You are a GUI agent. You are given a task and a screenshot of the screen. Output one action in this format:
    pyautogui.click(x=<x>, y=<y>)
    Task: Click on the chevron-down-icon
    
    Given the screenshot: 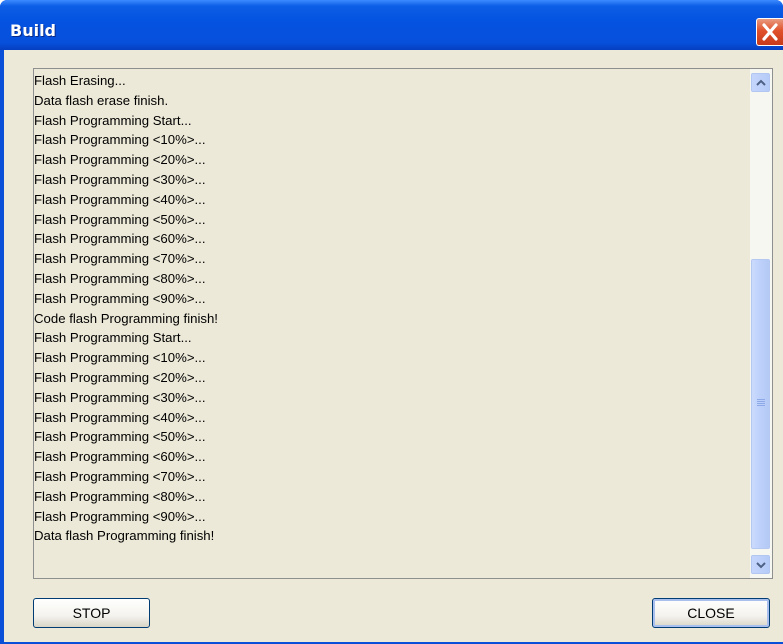 What is the action you would take?
    pyautogui.click(x=761, y=565)
    